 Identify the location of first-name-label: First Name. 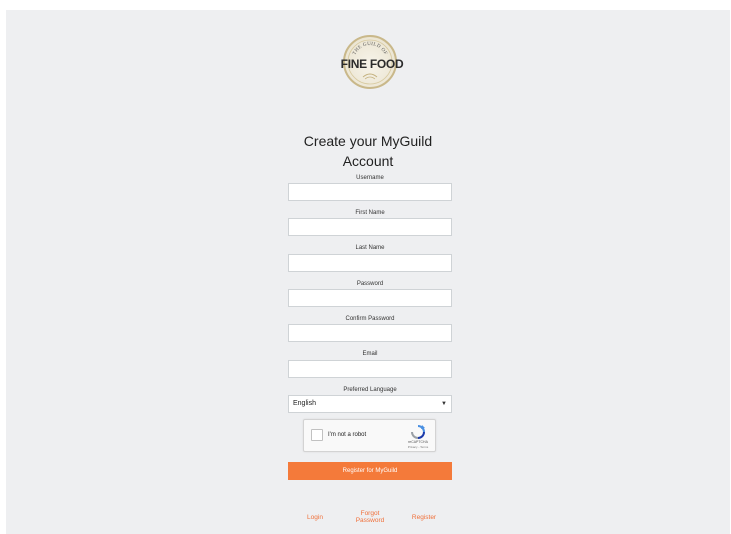
(370, 213).